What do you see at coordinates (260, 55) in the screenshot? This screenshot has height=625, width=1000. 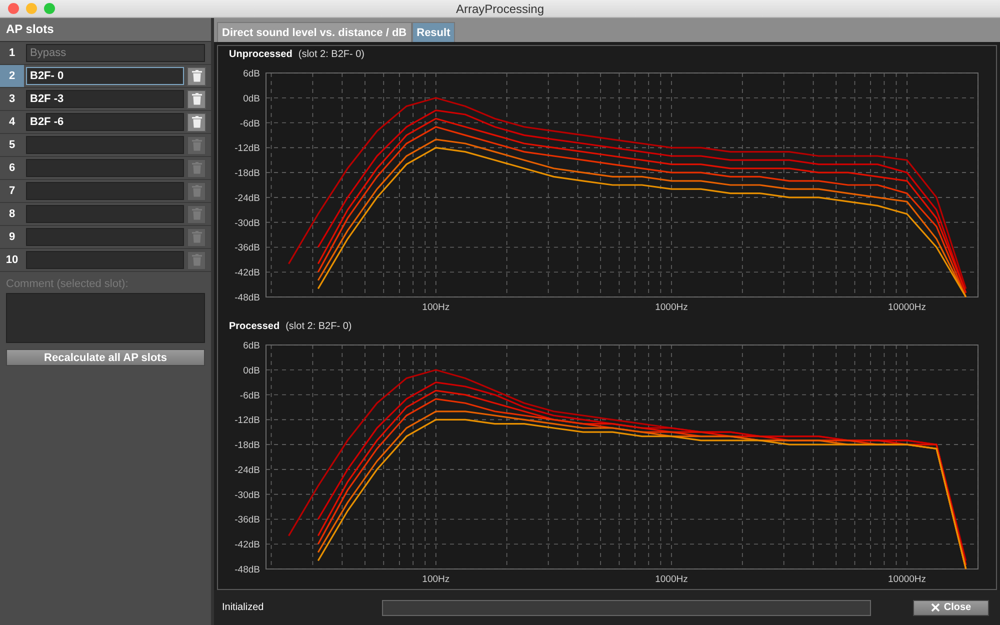 I see `chart-title: Unprocessed` at bounding box center [260, 55].